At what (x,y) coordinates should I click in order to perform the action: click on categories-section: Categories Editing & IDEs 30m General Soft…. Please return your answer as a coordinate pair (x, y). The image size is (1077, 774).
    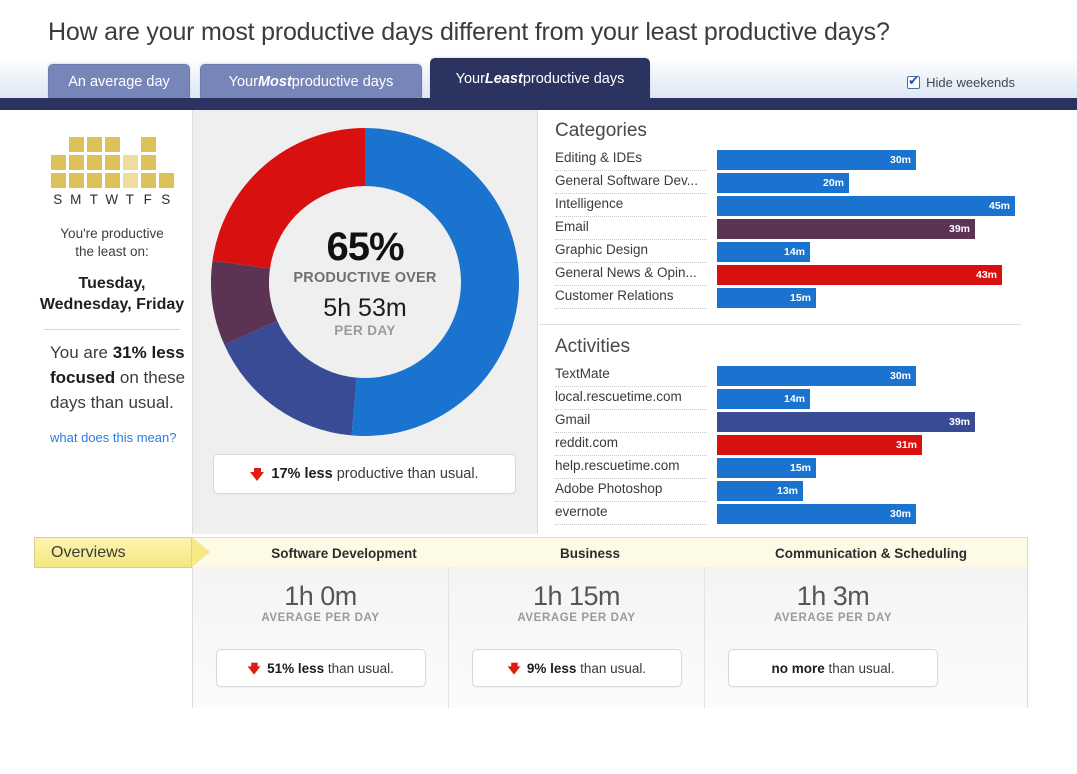
    Looking at the image, I should click on (783, 215).